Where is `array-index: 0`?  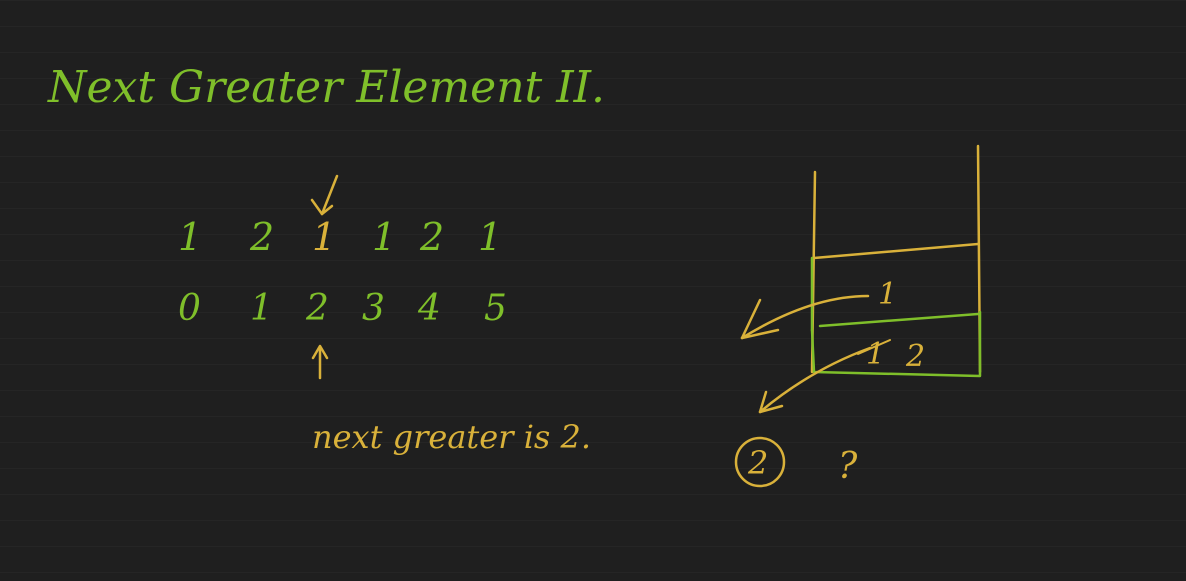
array-index: 0 is located at coordinates (189, 308).